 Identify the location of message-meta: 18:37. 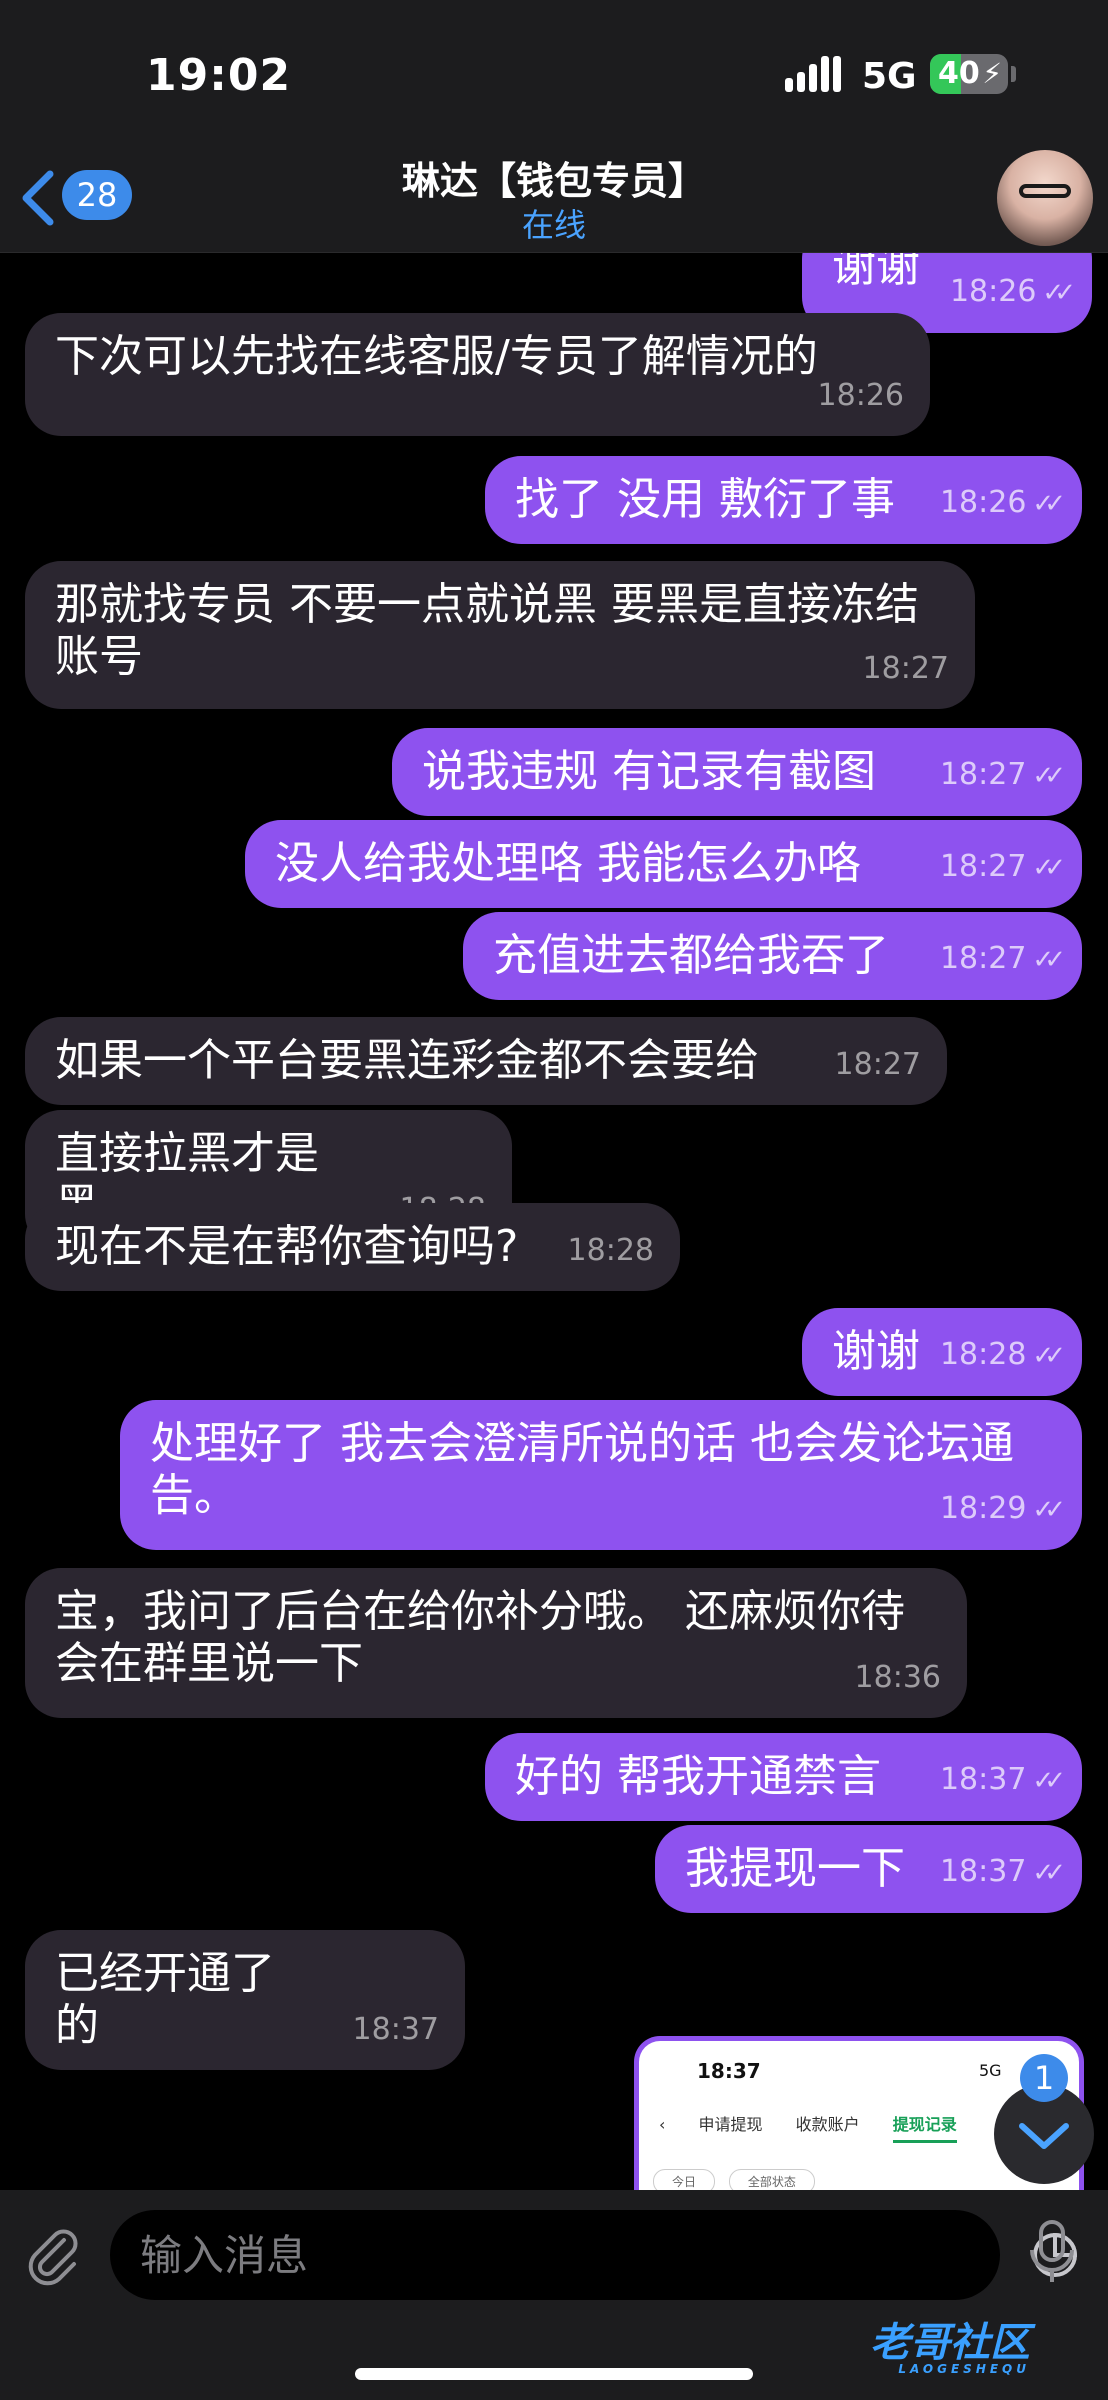
(396, 2030).